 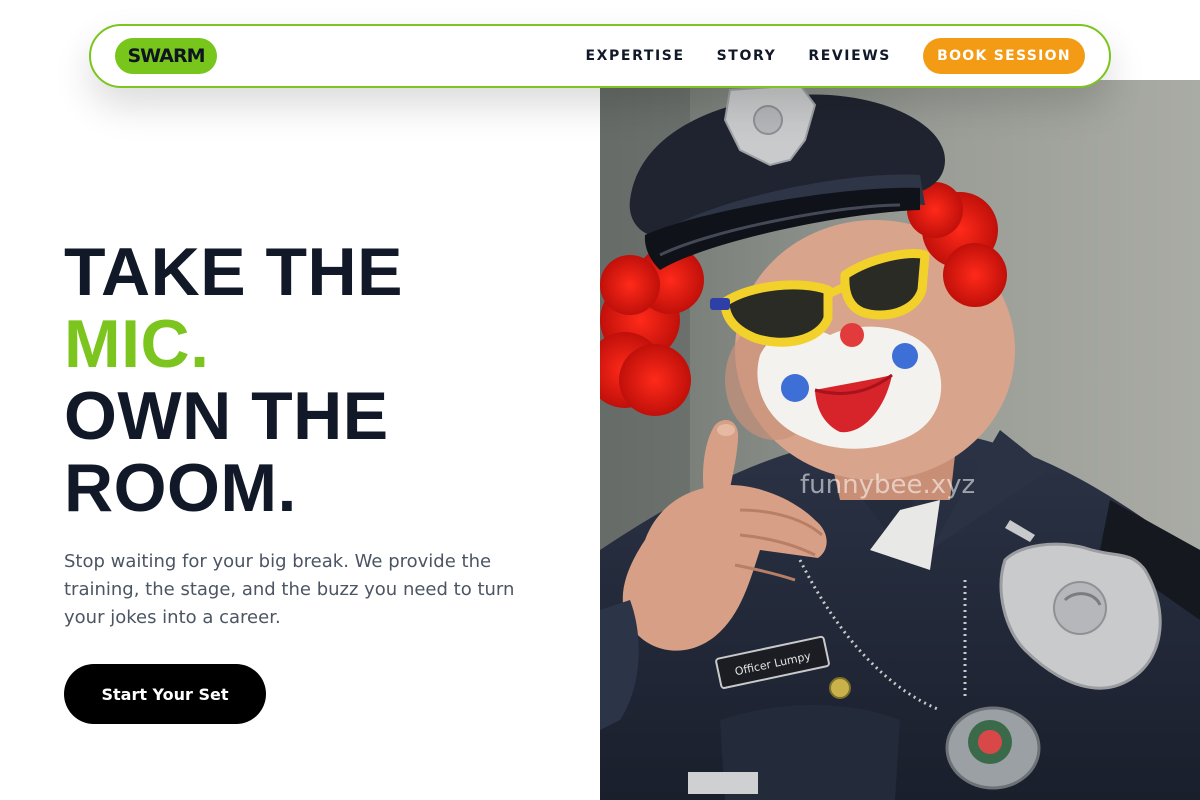 I want to click on nav-links: EXPERTISE STORY REVIEWS, so click(x=738, y=56).